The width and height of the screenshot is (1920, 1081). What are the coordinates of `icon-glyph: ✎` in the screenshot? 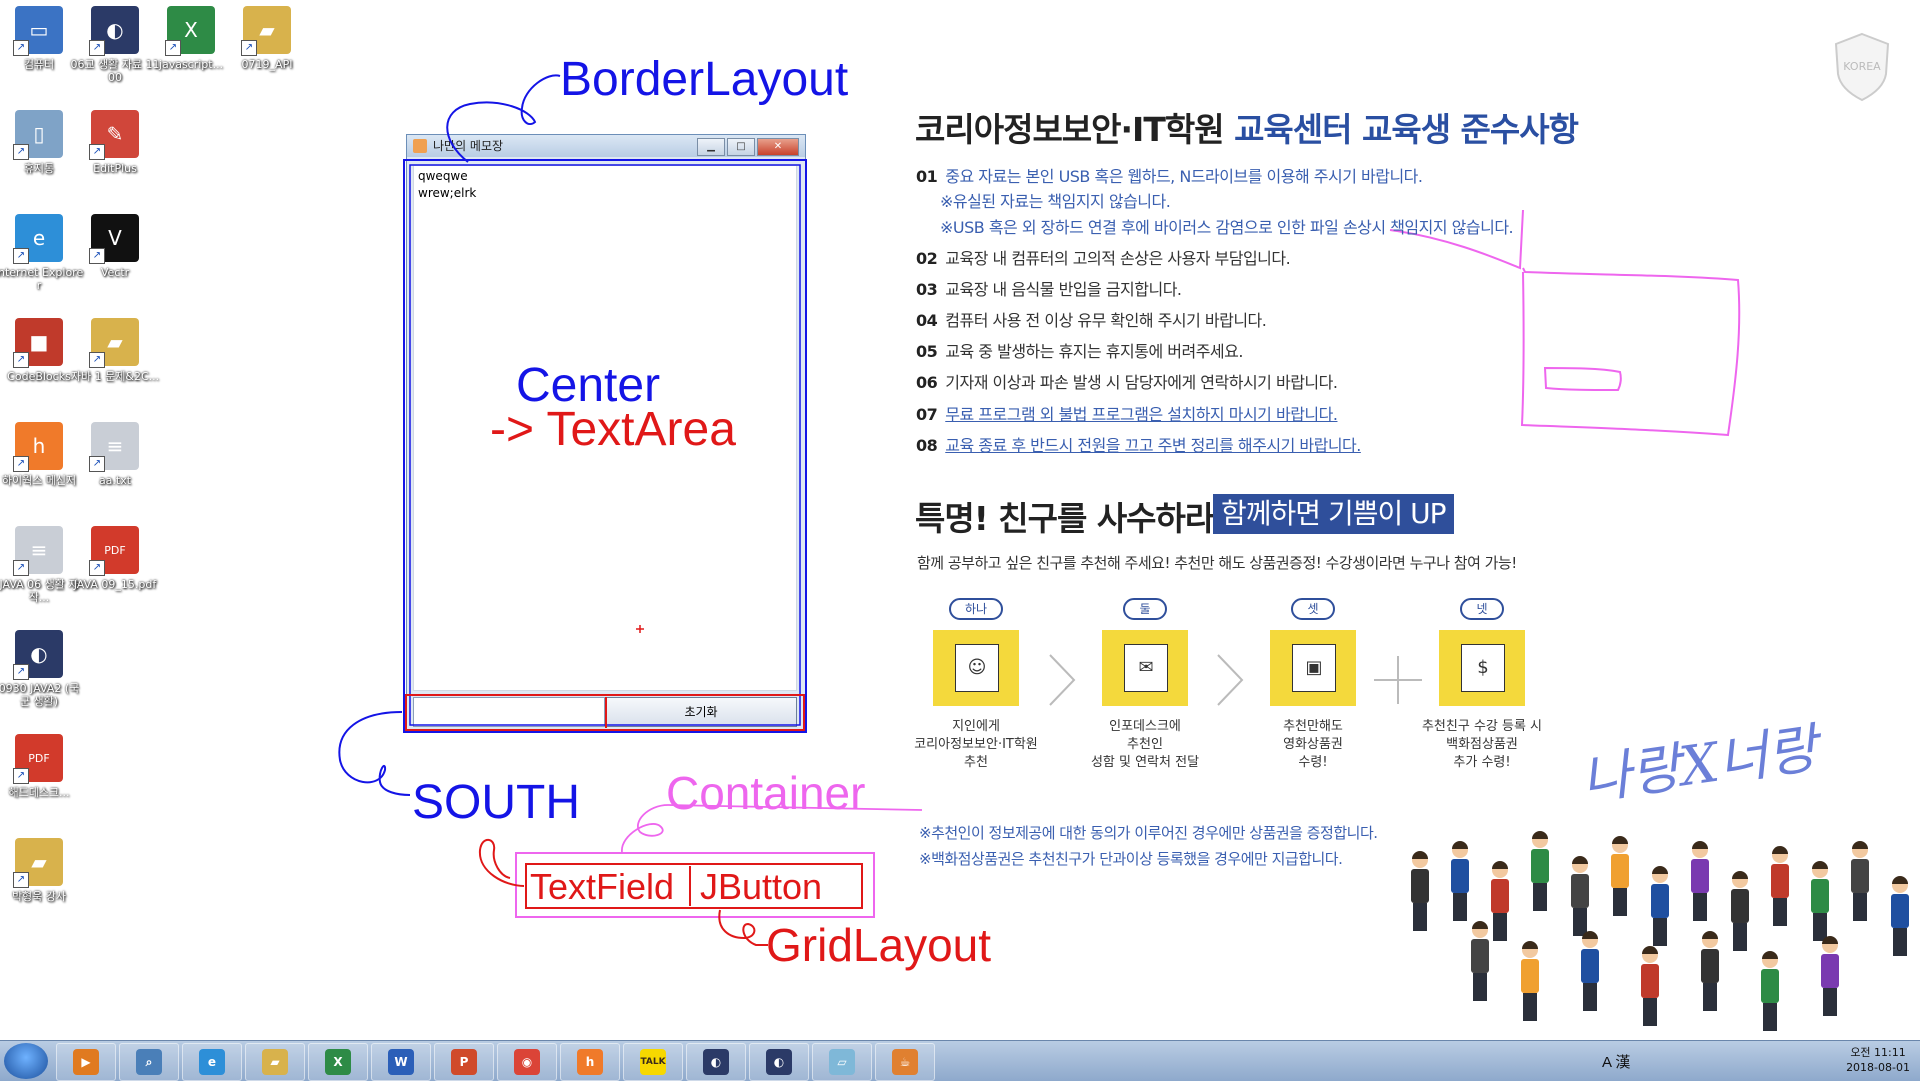 It's located at (115, 134).